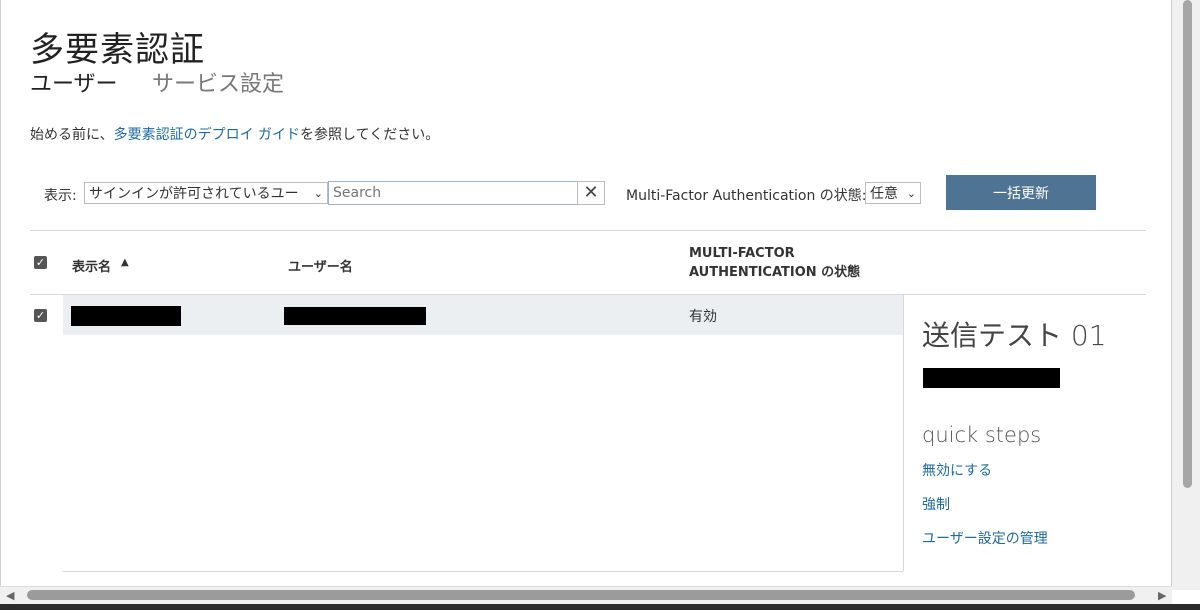 This screenshot has width=1200, height=610. I want to click on window-bottom-edge, so click(600, 607).